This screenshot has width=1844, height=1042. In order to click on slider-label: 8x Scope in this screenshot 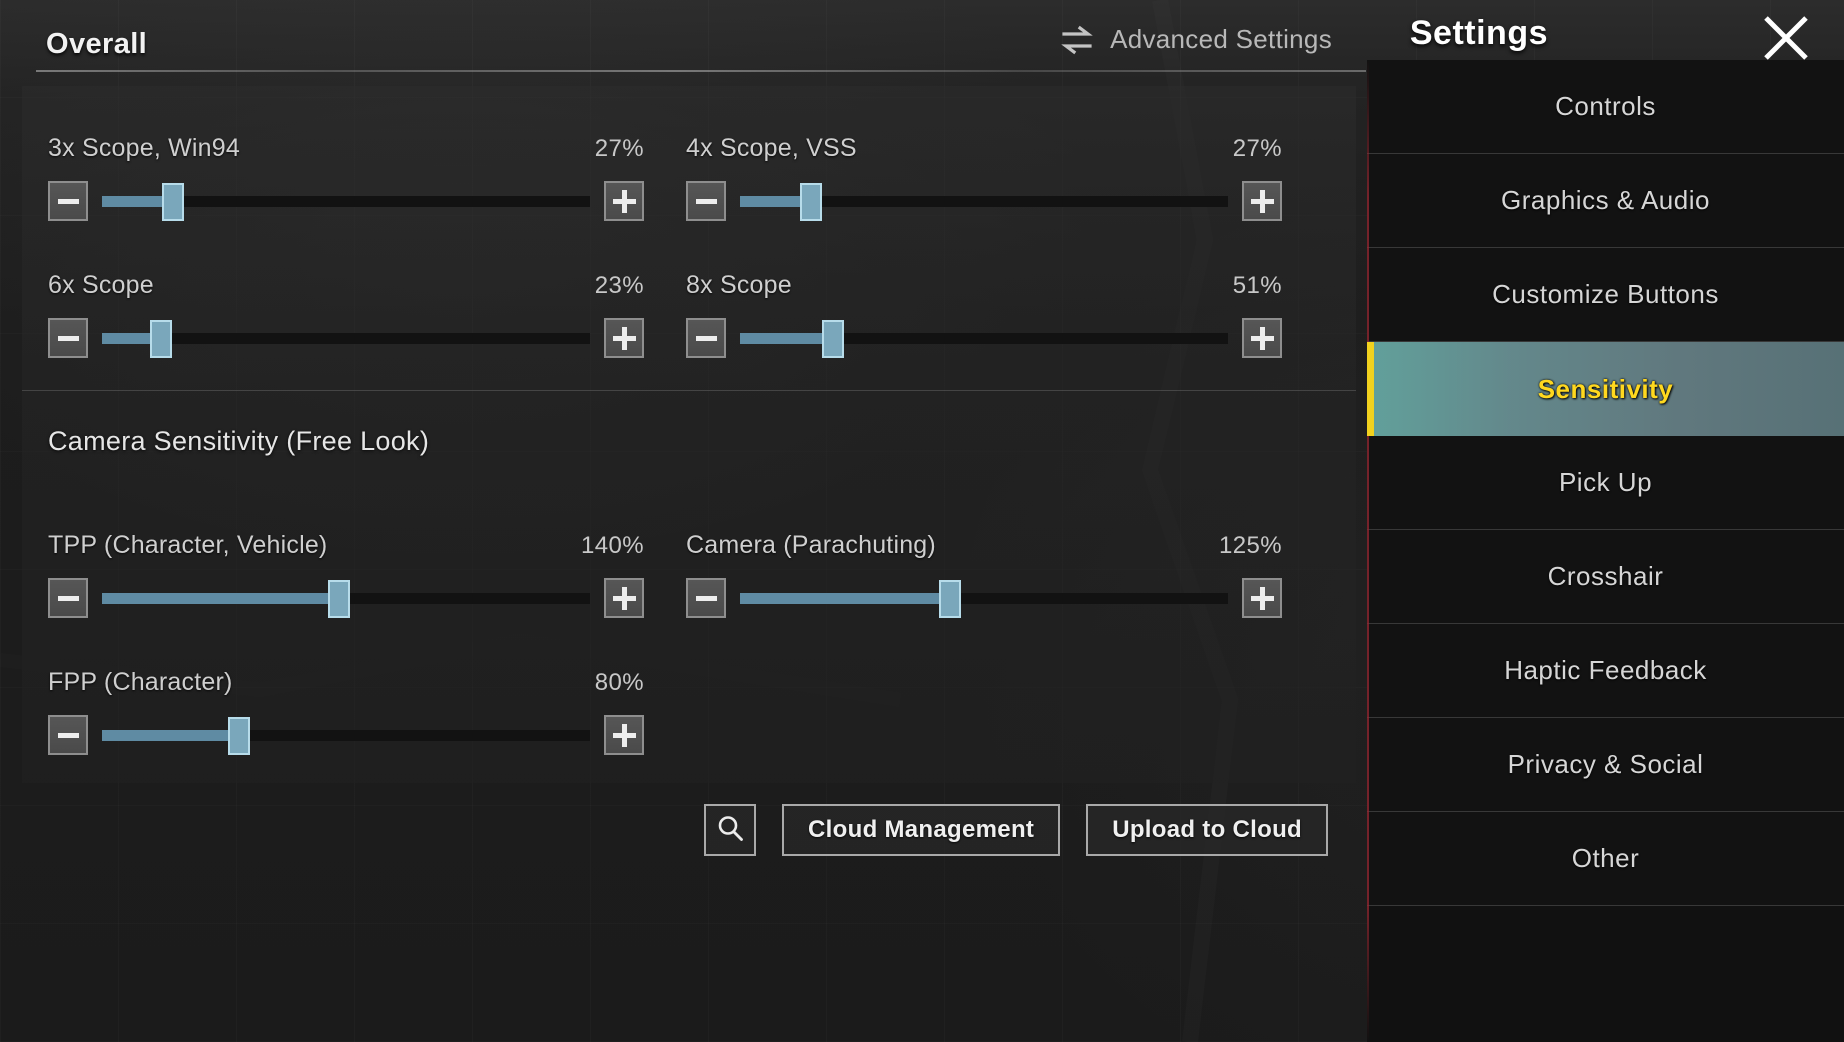, I will do `click(739, 285)`.